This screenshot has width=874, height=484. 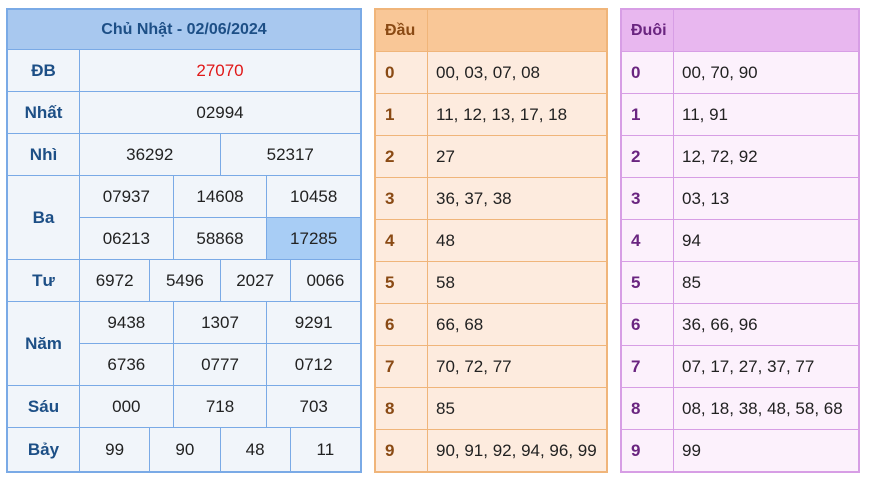 What do you see at coordinates (648, 198) in the screenshot?
I see `duoi-key: 3` at bounding box center [648, 198].